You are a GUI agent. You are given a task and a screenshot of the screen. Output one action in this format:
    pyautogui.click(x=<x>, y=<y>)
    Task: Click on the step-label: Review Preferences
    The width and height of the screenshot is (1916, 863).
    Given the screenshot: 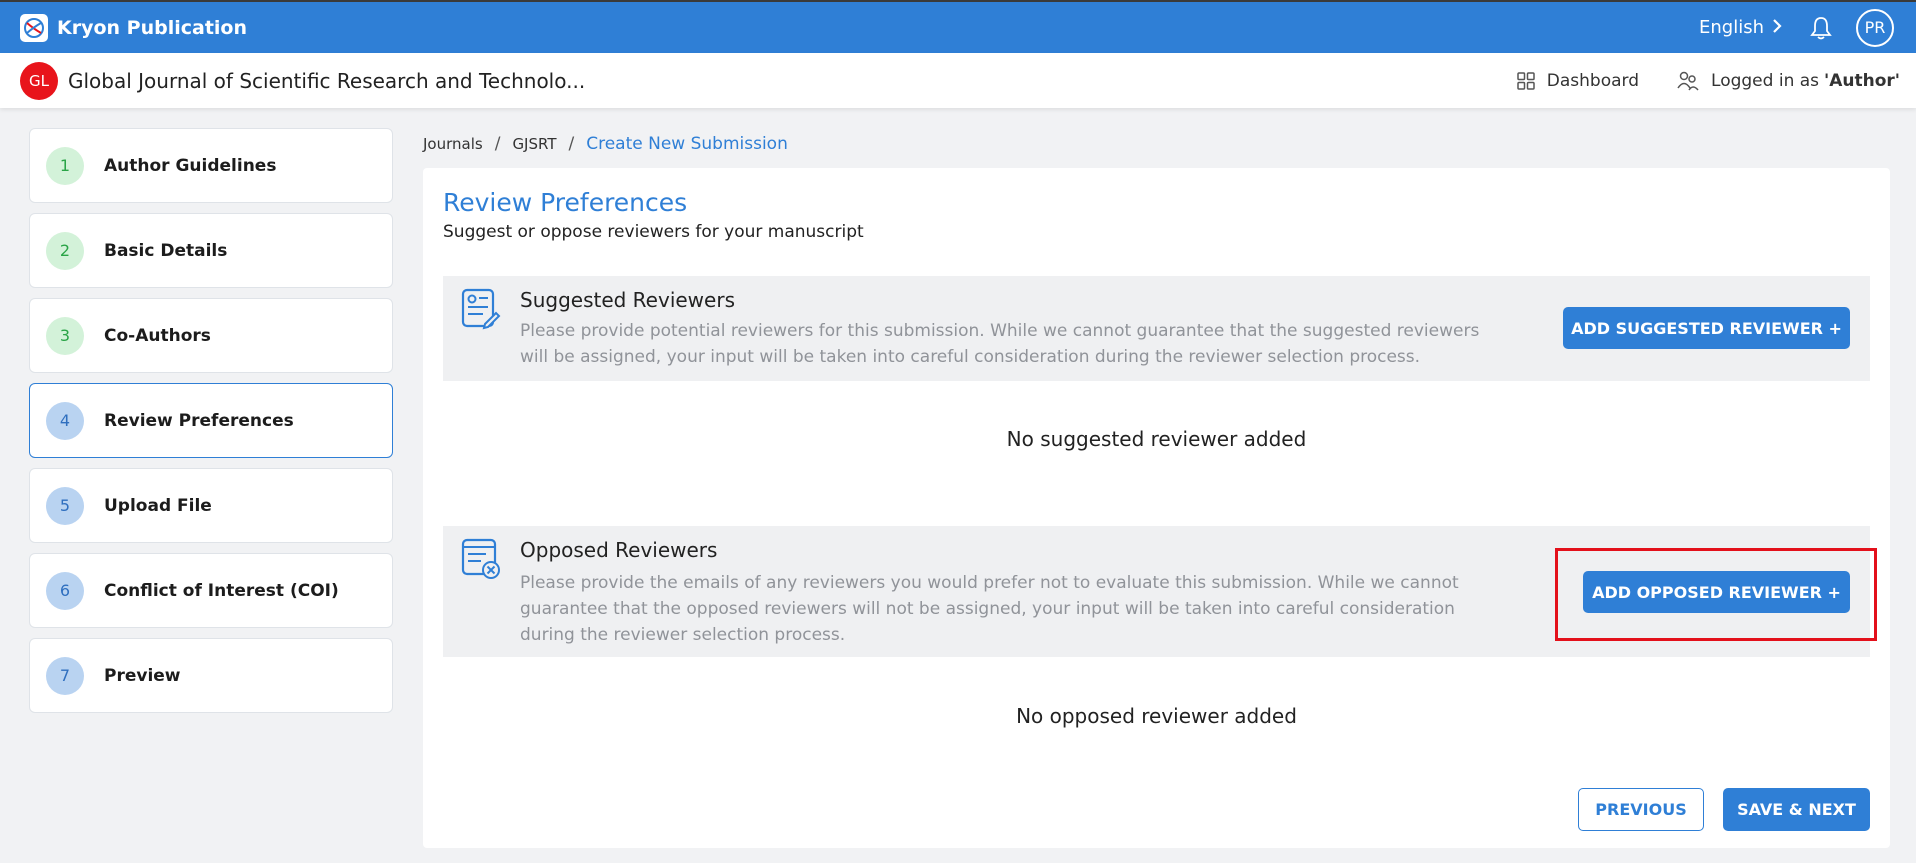 What is the action you would take?
    pyautogui.click(x=199, y=420)
    